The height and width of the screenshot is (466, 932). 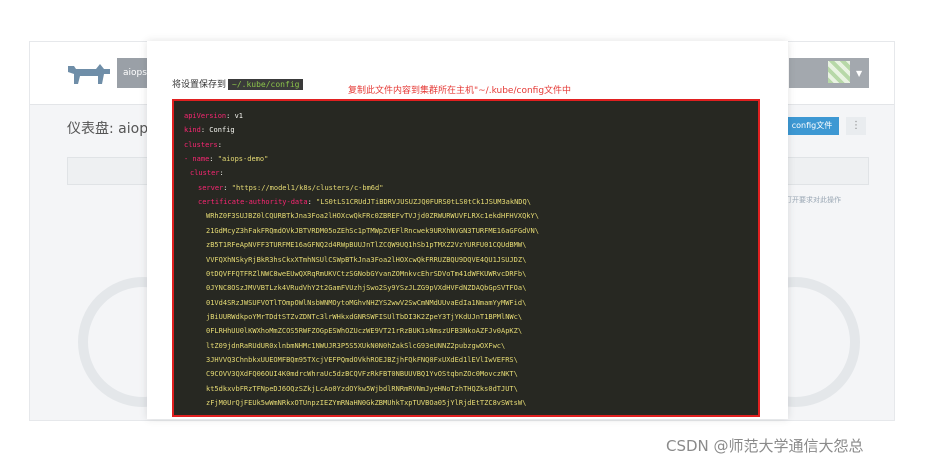 What do you see at coordinates (266, 84) in the screenshot?
I see `save-path: ~/.kube/config` at bounding box center [266, 84].